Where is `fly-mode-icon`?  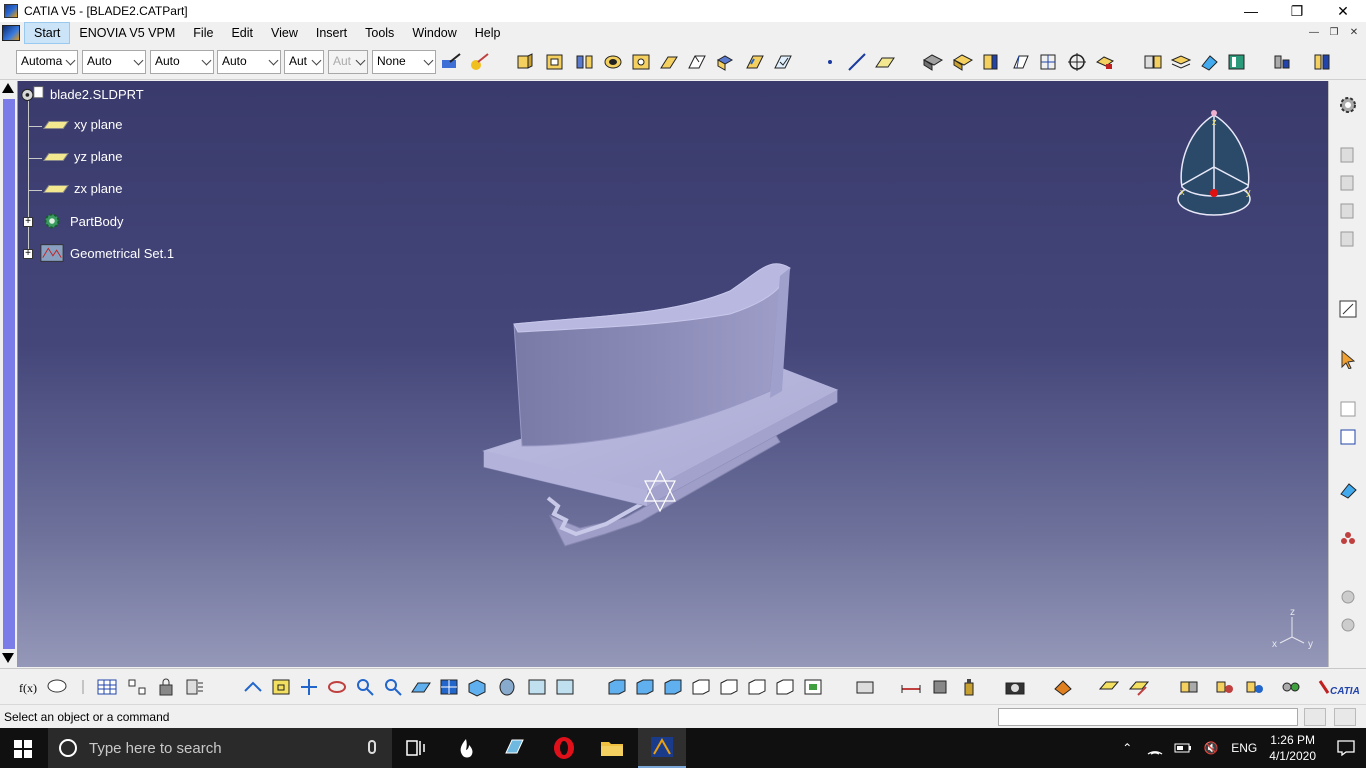 fly-mode-icon is located at coordinates (253, 687).